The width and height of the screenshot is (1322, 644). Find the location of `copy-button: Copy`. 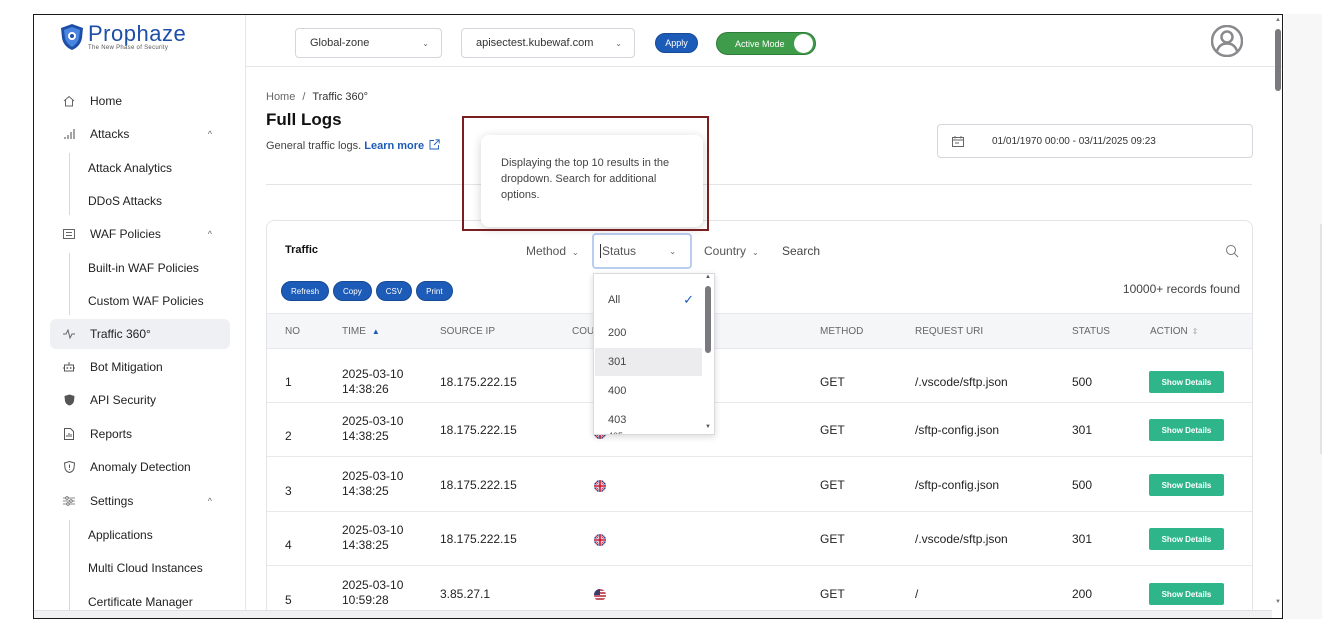

copy-button: Copy is located at coordinates (352, 291).